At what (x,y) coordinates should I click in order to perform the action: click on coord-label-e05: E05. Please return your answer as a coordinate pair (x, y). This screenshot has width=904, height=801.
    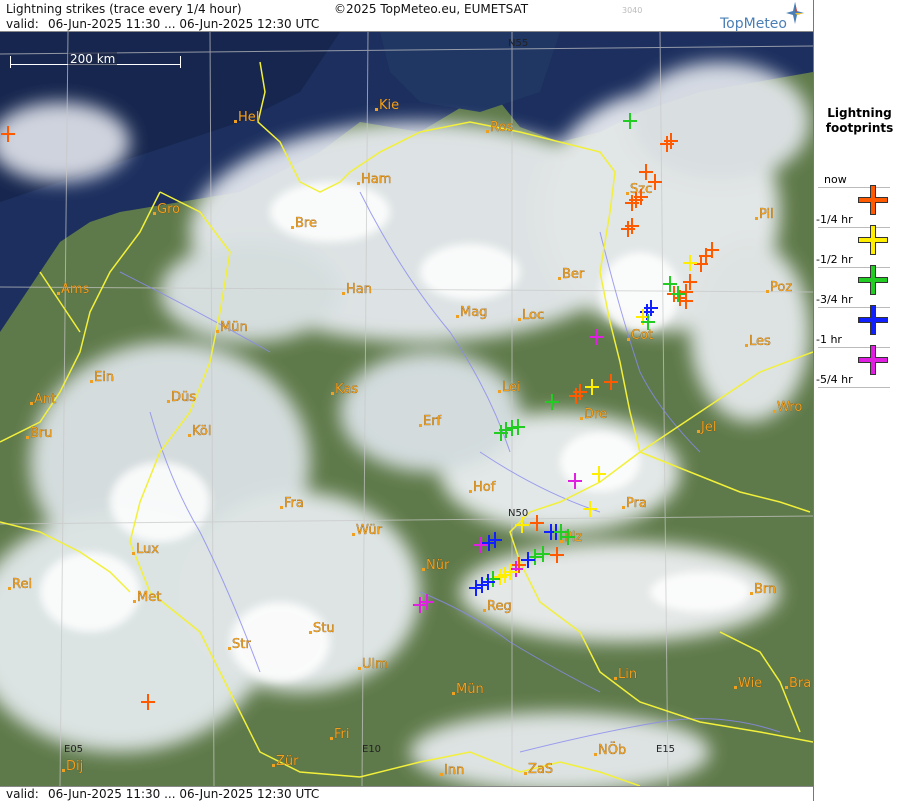
    Looking at the image, I should click on (73, 749).